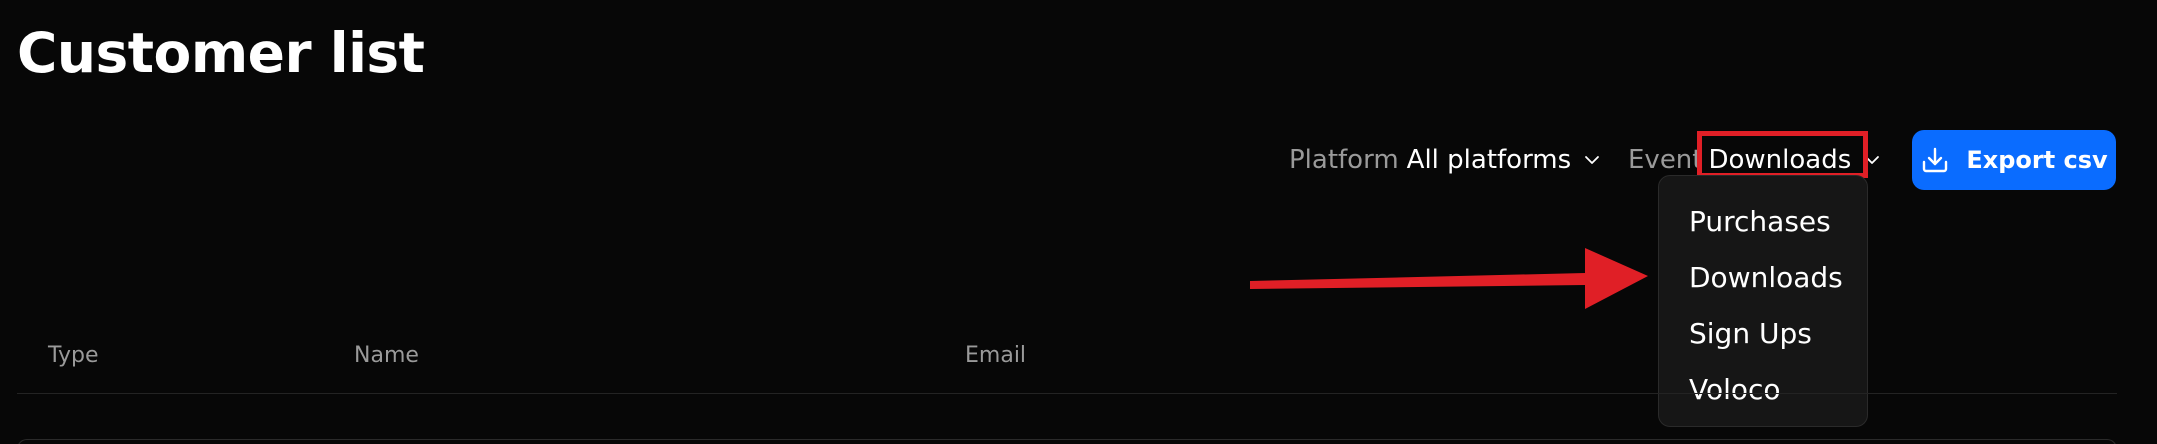  Describe the element at coordinates (1665, 160) in the screenshot. I see `event-filter-label: Event` at that location.